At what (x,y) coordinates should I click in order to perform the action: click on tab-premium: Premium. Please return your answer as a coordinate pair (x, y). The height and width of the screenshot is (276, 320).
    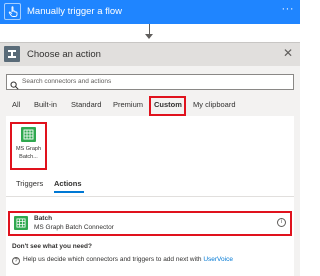
    Looking at the image, I should click on (128, 104).